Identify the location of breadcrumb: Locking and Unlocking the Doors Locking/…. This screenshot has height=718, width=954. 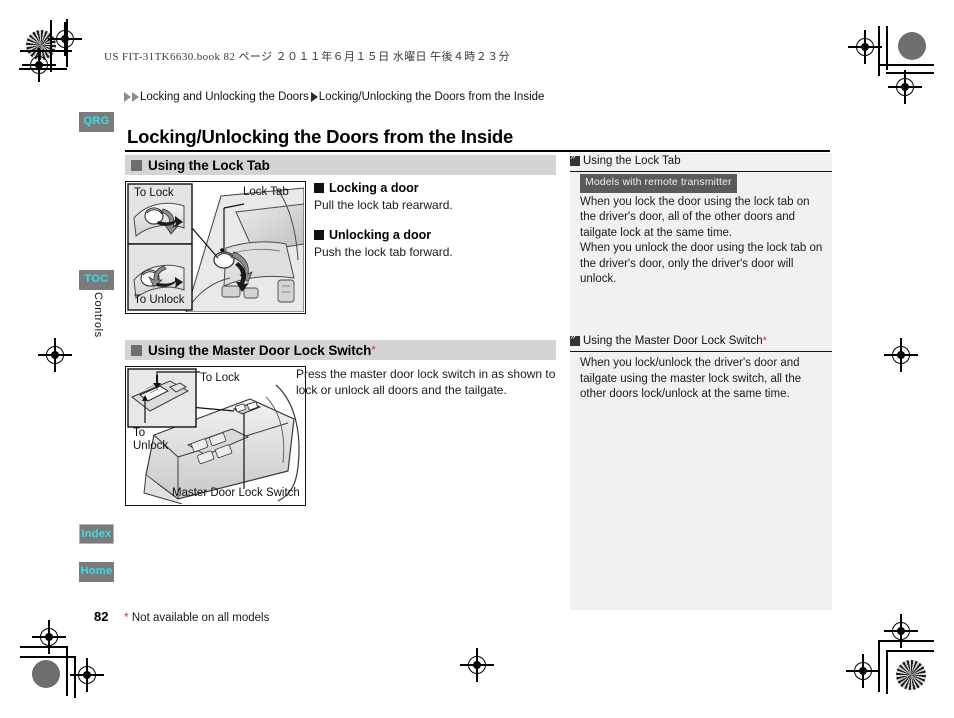
(334, 97).